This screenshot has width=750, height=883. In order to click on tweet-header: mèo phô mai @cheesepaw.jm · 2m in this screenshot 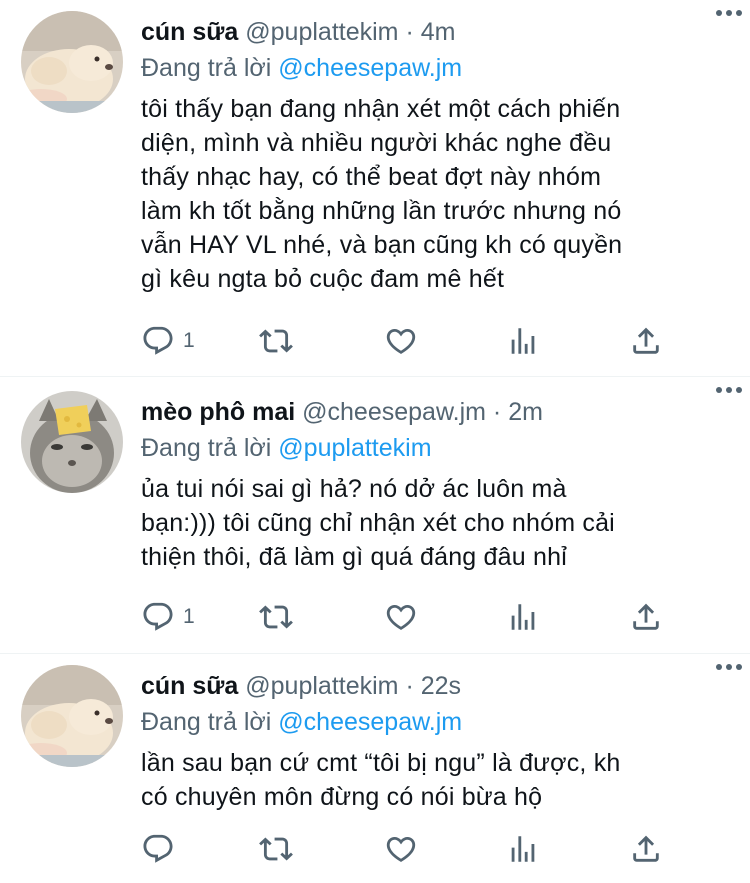, I will do `click(435, 412)`.